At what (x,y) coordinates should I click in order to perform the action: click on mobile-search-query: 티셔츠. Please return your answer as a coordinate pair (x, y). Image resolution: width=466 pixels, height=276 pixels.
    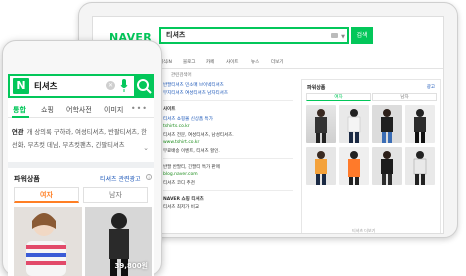
    Looking at the image, I should click on (45, 86).